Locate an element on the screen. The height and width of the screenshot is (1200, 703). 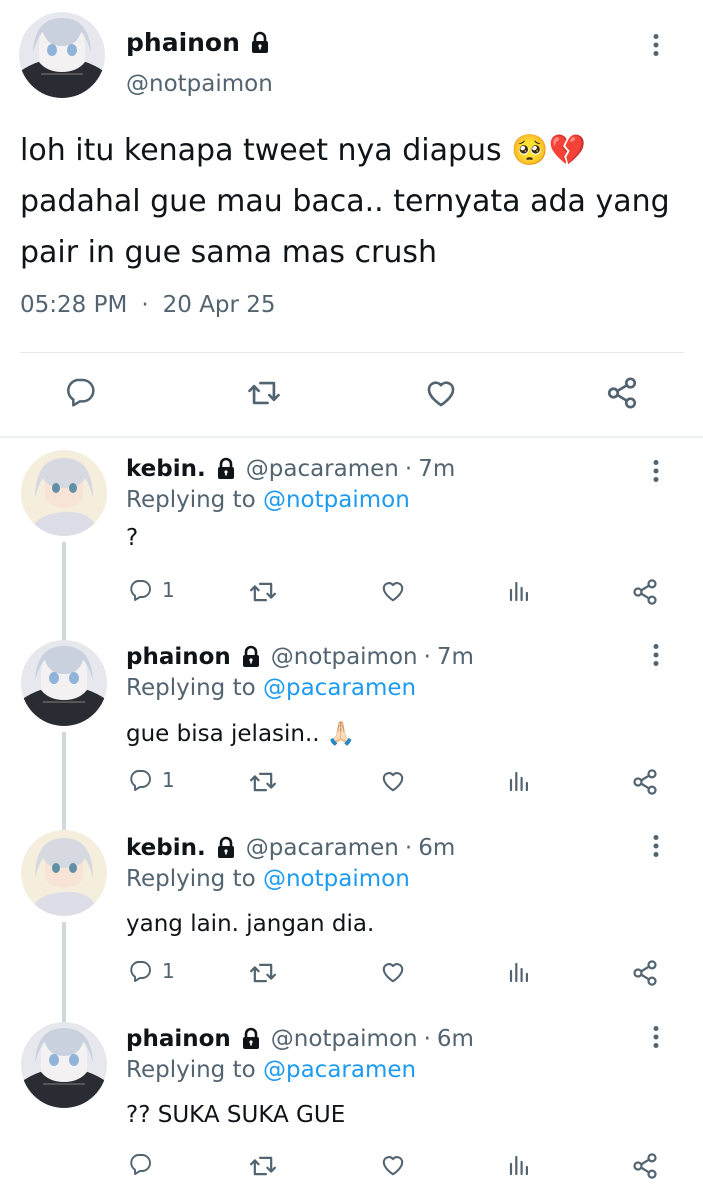
tweet-line: pair in gue sama mas crush is located at coordinates (228, 252).